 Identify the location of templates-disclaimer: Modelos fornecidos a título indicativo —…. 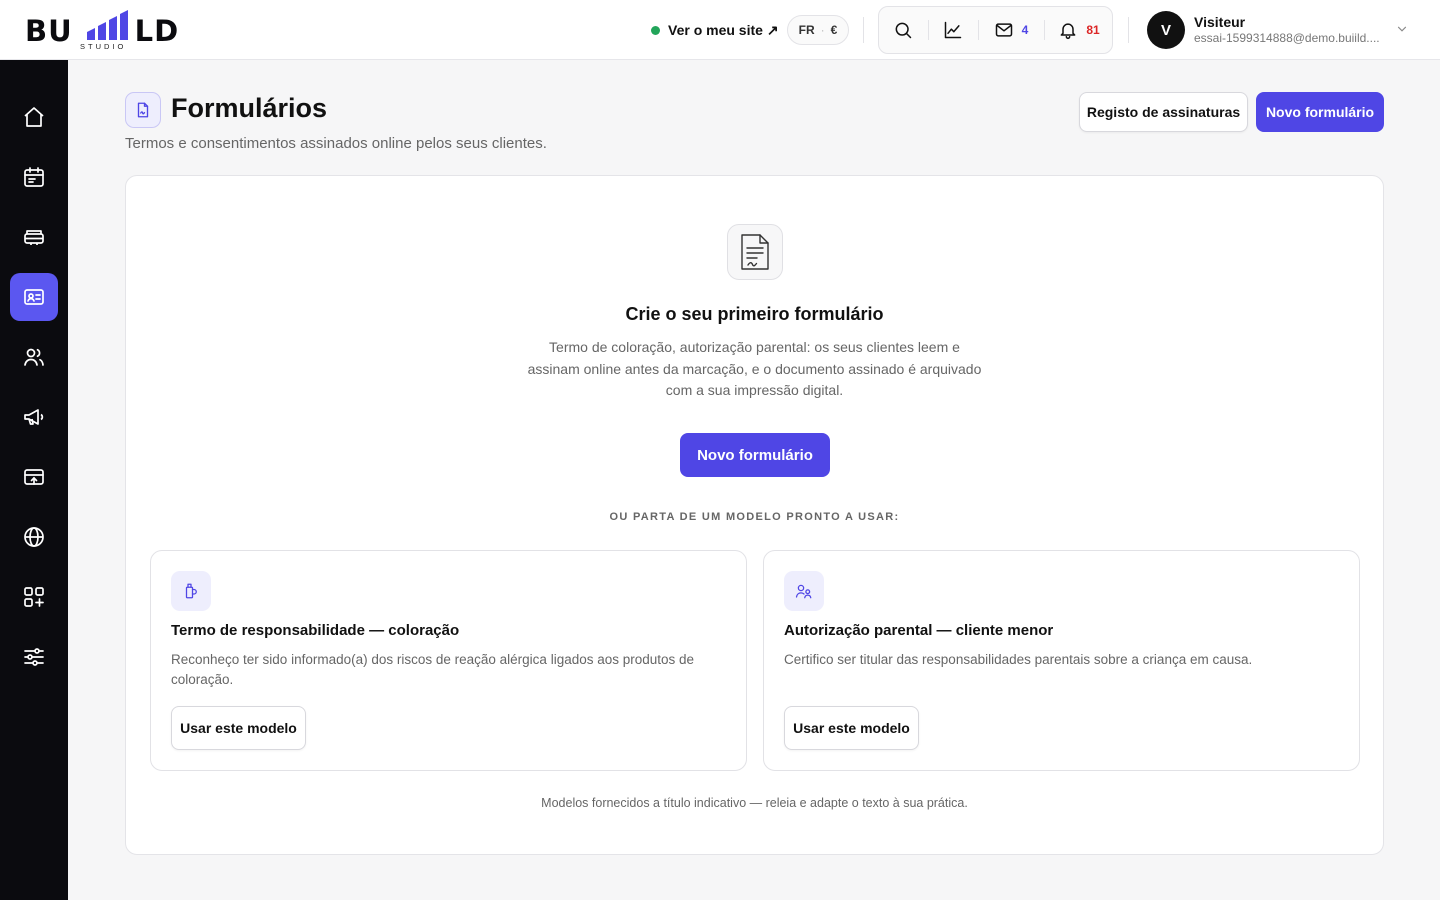
(754, 803).